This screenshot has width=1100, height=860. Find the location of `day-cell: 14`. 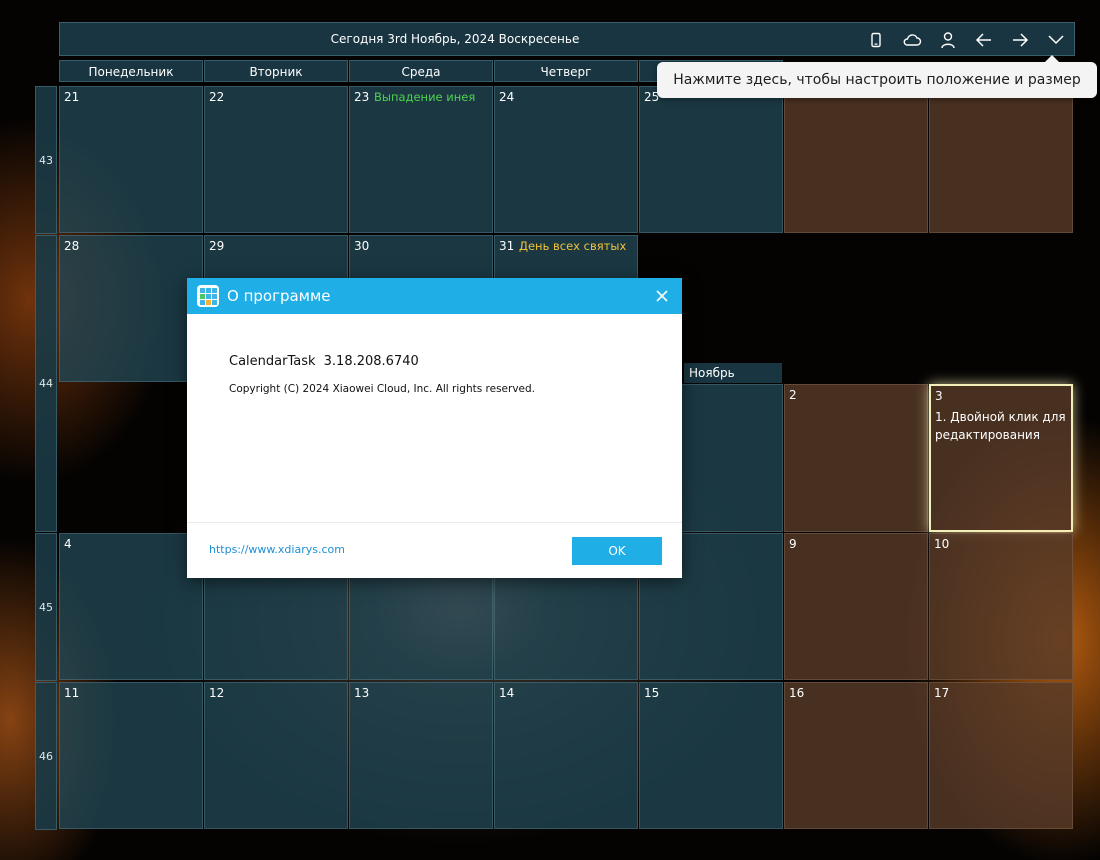

day-cell: 14 is located at coordinates (566, 755).